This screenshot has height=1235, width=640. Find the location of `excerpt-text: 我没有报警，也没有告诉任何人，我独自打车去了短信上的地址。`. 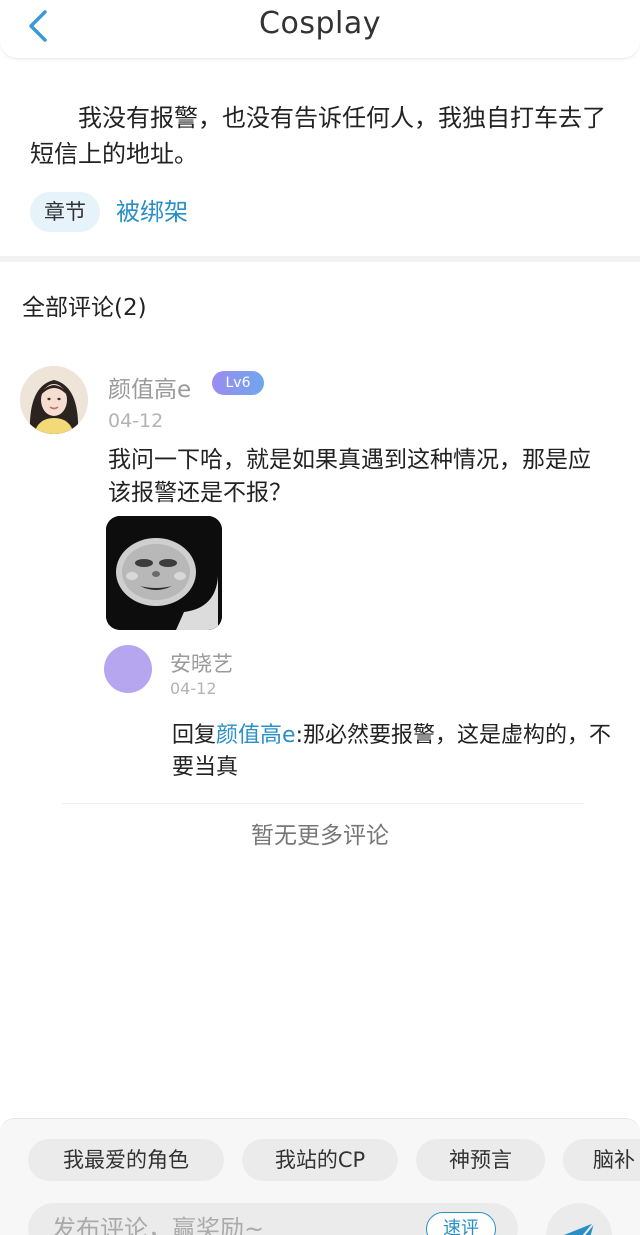

excerpt-text: 我没有报警，也没有告诉任何人，我独自打车去了短信上的地址。 is located at coordinates (318, 136).